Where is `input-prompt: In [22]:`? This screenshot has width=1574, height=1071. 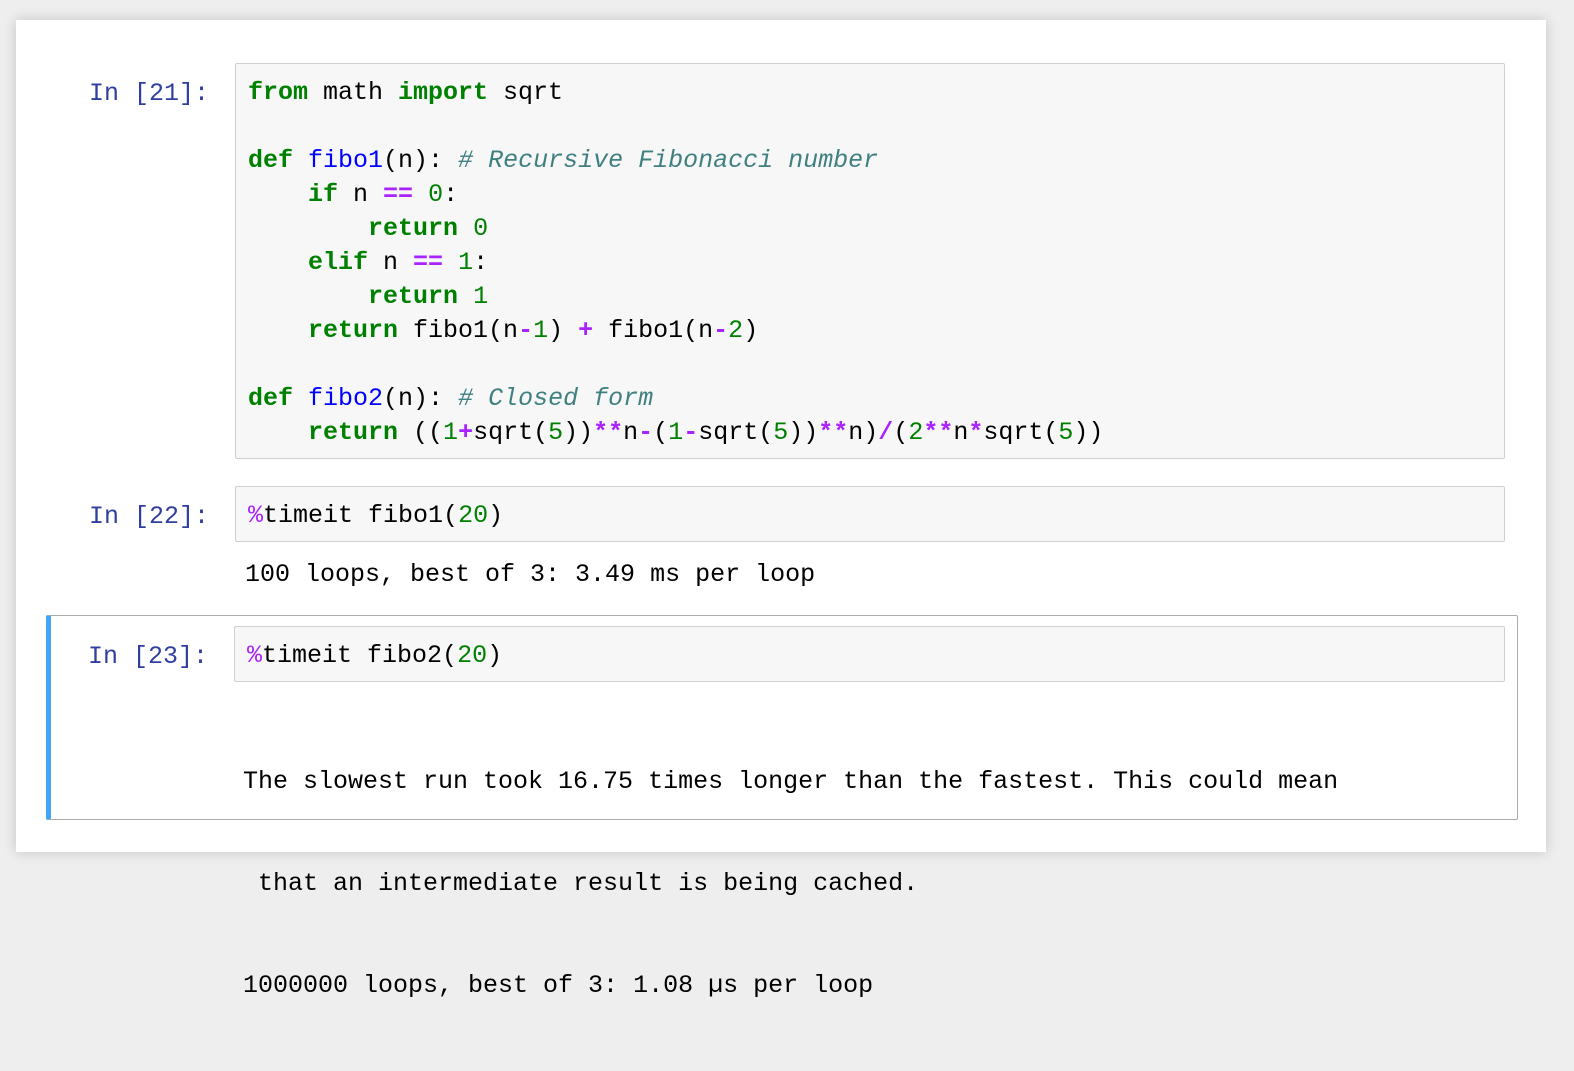
input-prompt: In [22]: is located at coordinates (149, 516).